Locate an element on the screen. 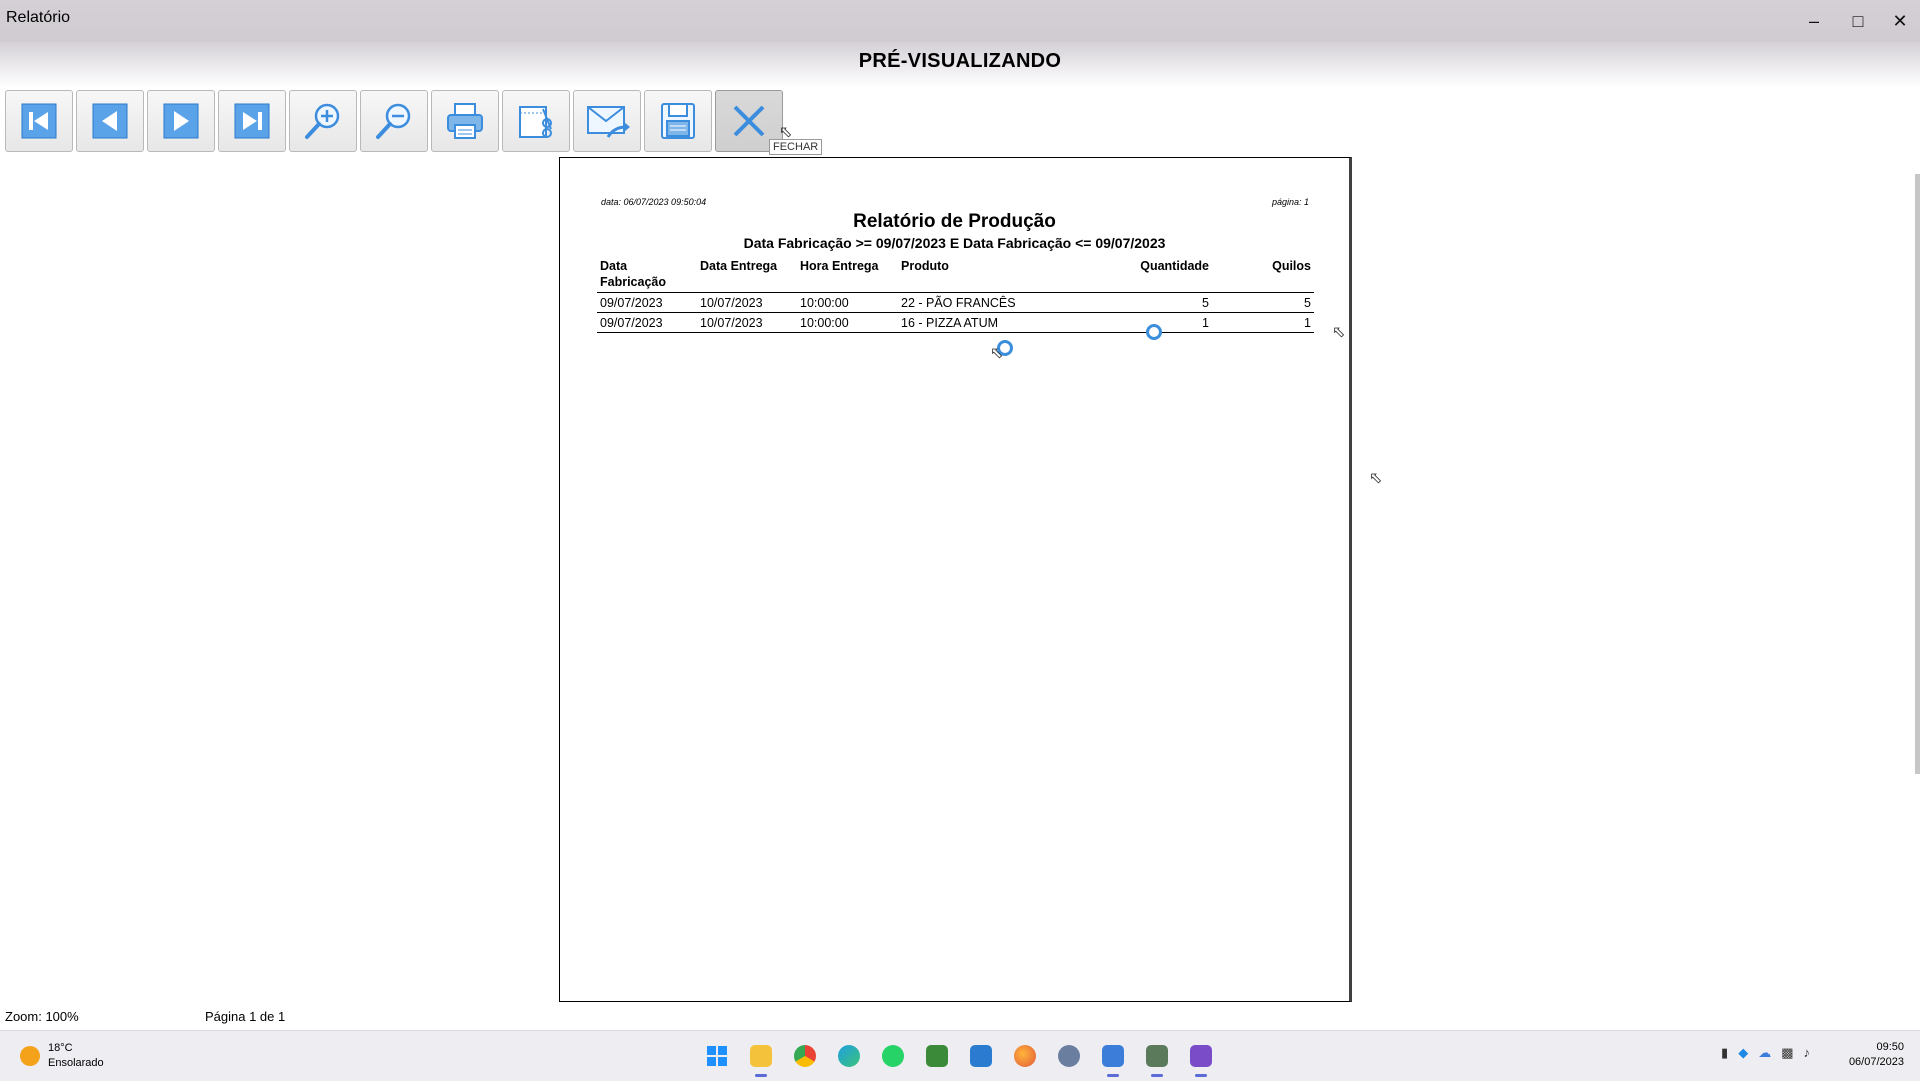  next-page-button is located at coordinates (181, 121).